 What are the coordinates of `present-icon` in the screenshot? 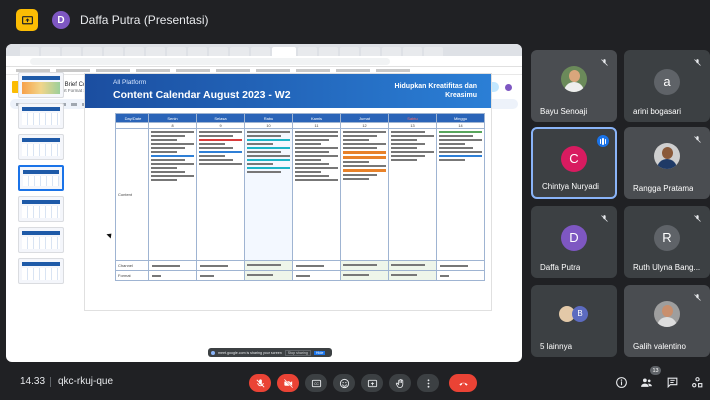 It's located at (372, 383).